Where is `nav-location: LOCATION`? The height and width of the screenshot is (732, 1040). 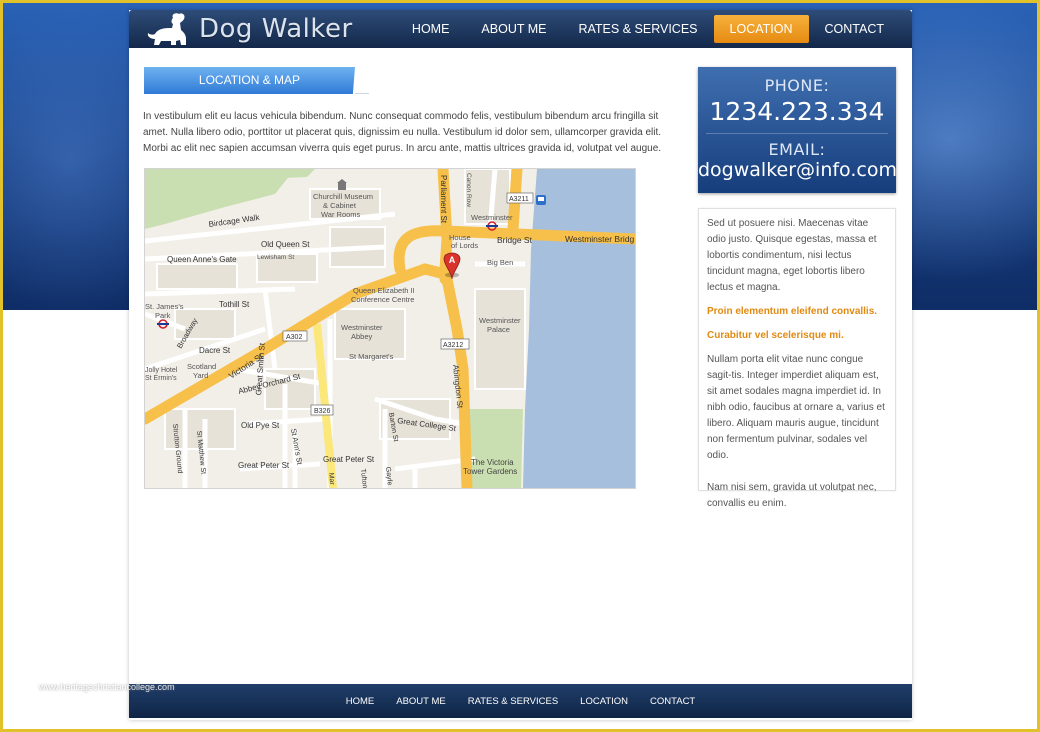
nav-location: LOCATION is located at coordinates (761, 29).